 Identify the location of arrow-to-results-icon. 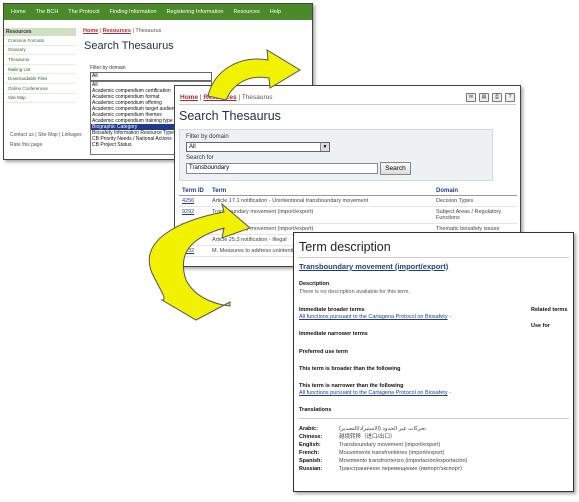
(254, 75).